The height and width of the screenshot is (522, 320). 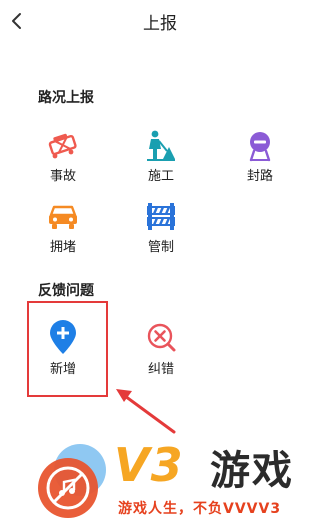 What do you see at coordinates (160, 176) in the screenshot?
I see `report-construction-label: 施工` at bounding box center [160, 176].